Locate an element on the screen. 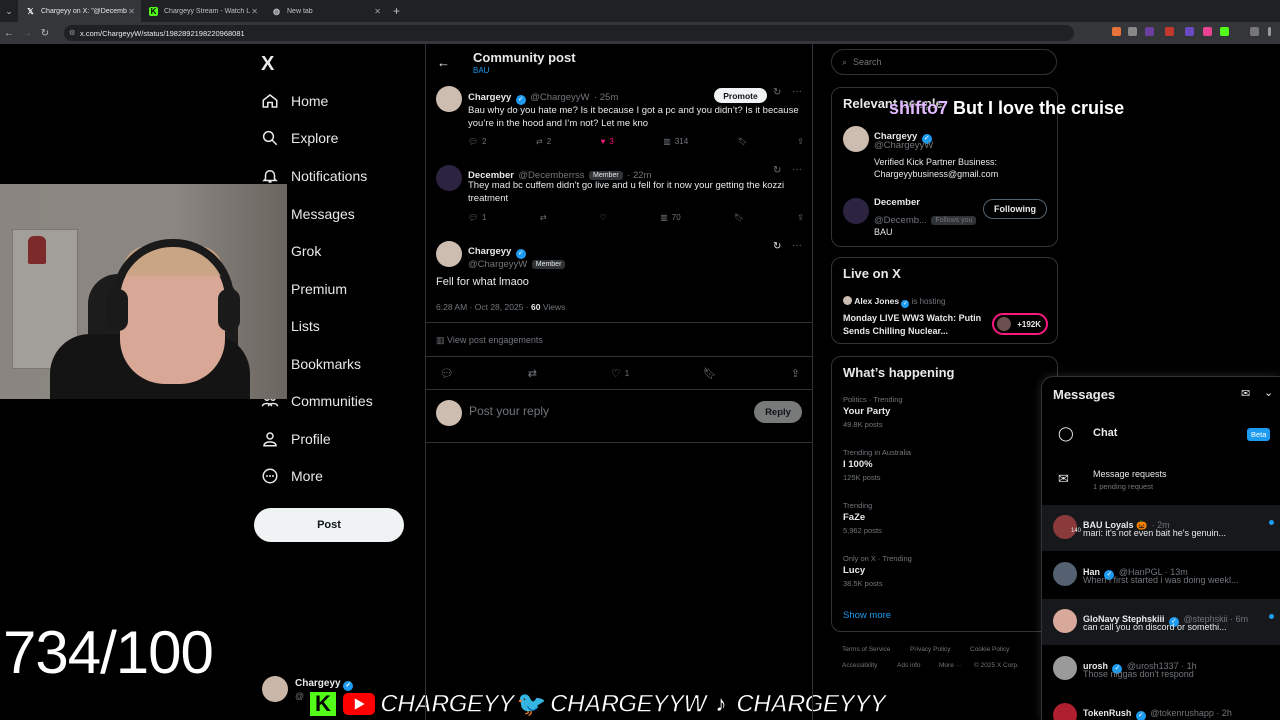 This screenshot has width=1280, height=720. reply-button: 💬︎ is located at coordinates (447, 373).